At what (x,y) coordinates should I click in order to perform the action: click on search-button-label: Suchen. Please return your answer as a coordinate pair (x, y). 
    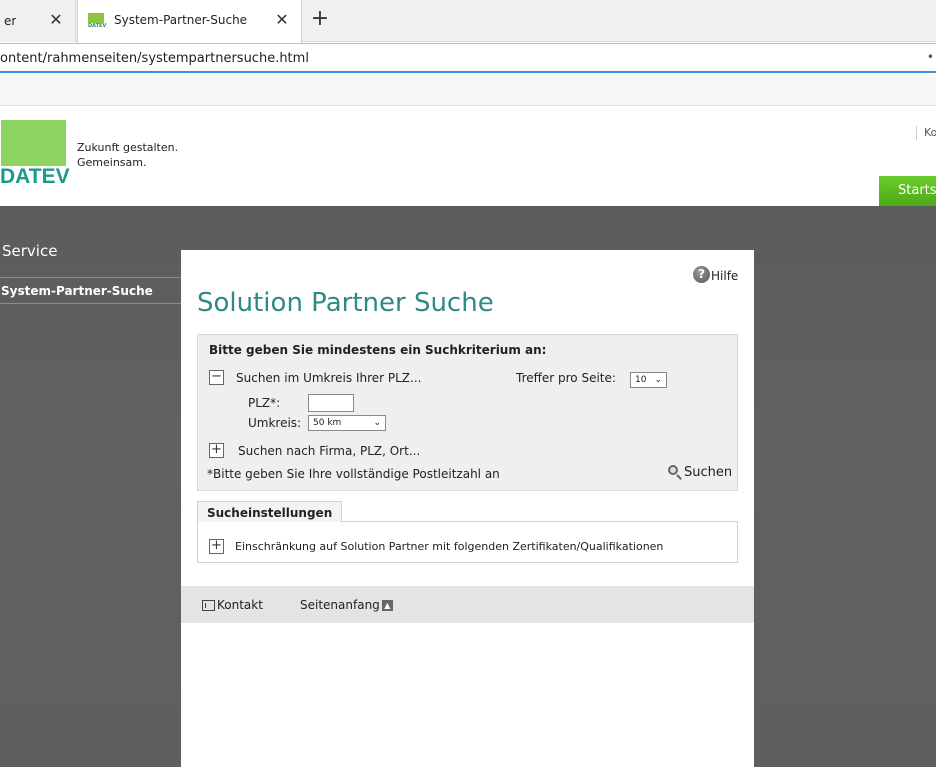
    Looking at the image, I should click on (708, 472).